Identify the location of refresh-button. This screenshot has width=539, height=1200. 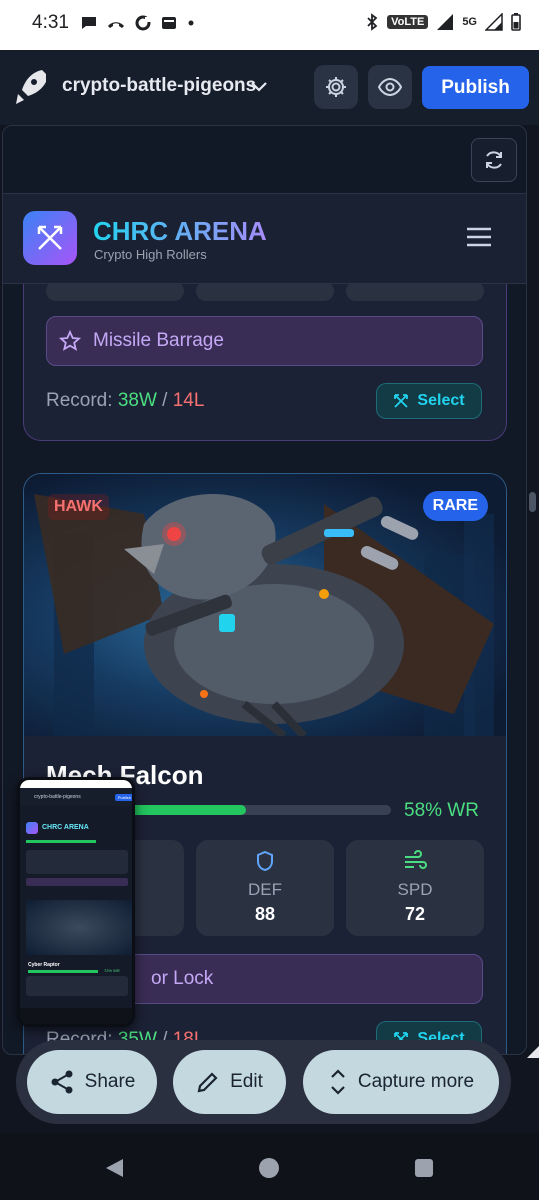
(494, 160).